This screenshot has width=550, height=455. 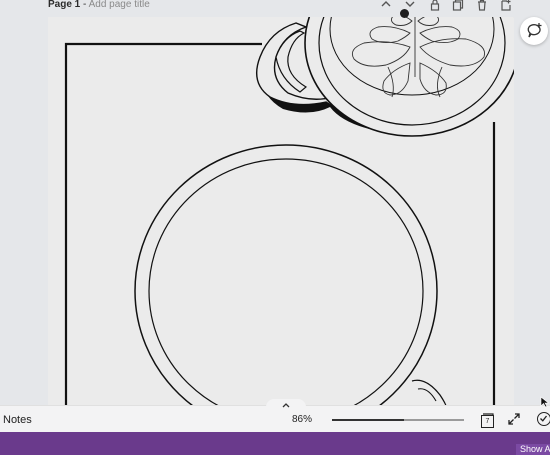 What do you see at coordinates (543, 419) in the screenshot?
I see `check-circle-icon` at bounding box center [543, 419].